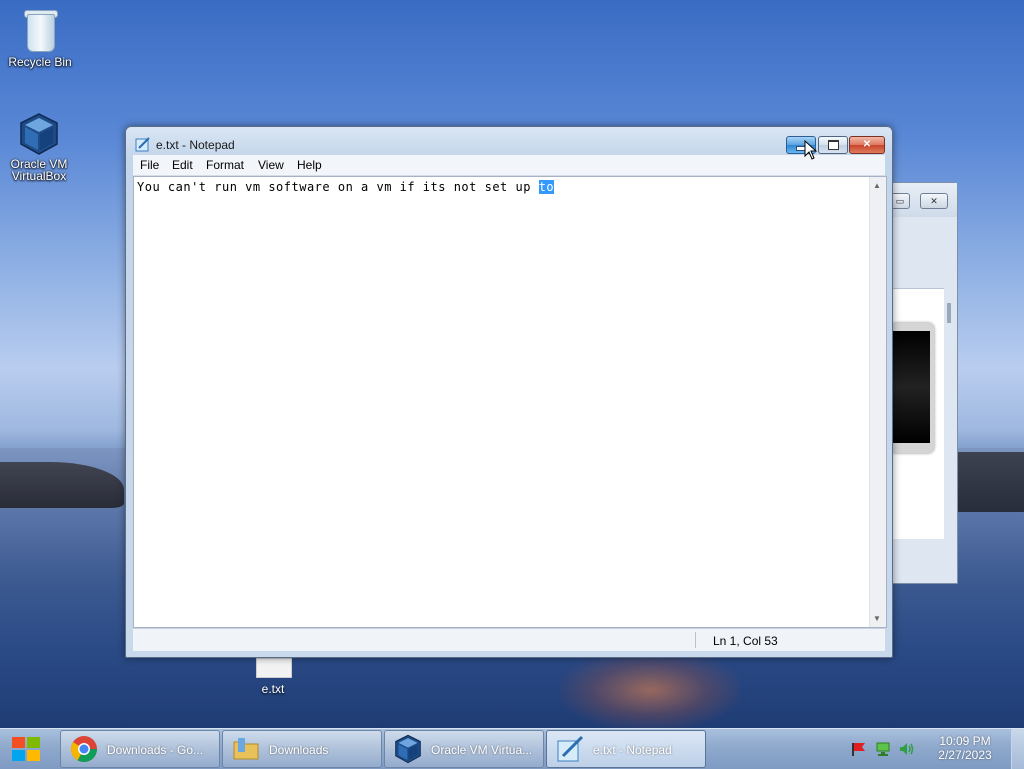  I want to click on show-desktop-button, so click(1017, 749).